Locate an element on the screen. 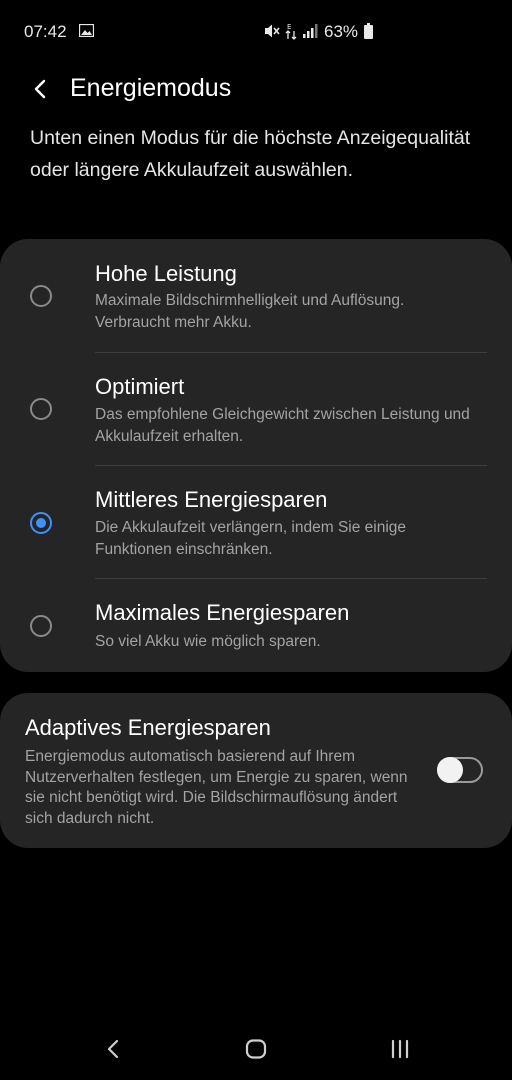 Image resolution: width=512 pixels, height=1080 pixels. back-button is located at coordinates (41, 89).